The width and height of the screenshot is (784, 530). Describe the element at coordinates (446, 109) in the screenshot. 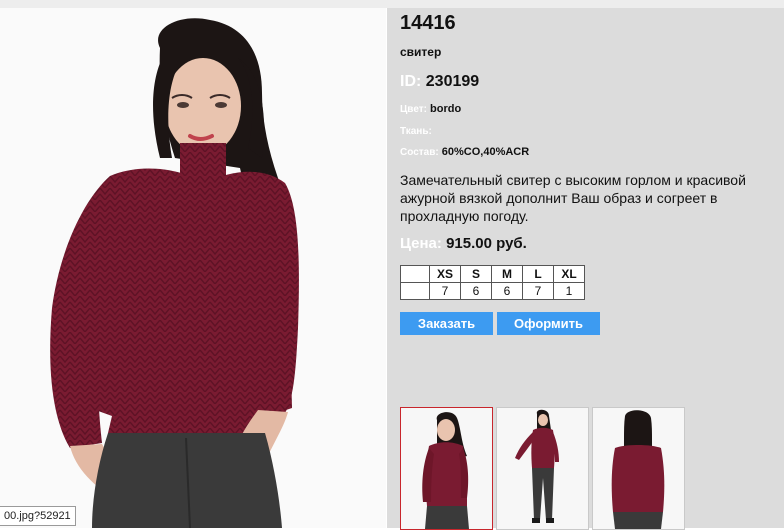

I see `color-value: bordo` at that location.